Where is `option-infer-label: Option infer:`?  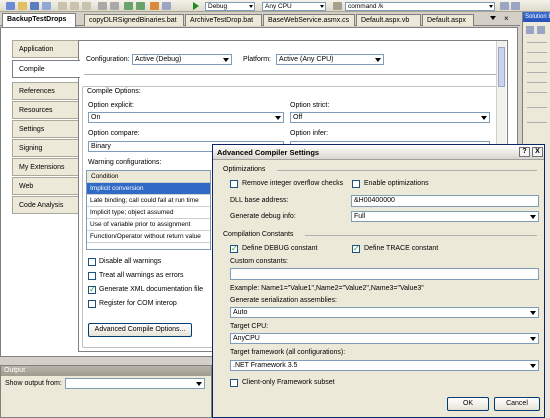
option-infer-label: Option infer: is located at coordinates (309, 133).